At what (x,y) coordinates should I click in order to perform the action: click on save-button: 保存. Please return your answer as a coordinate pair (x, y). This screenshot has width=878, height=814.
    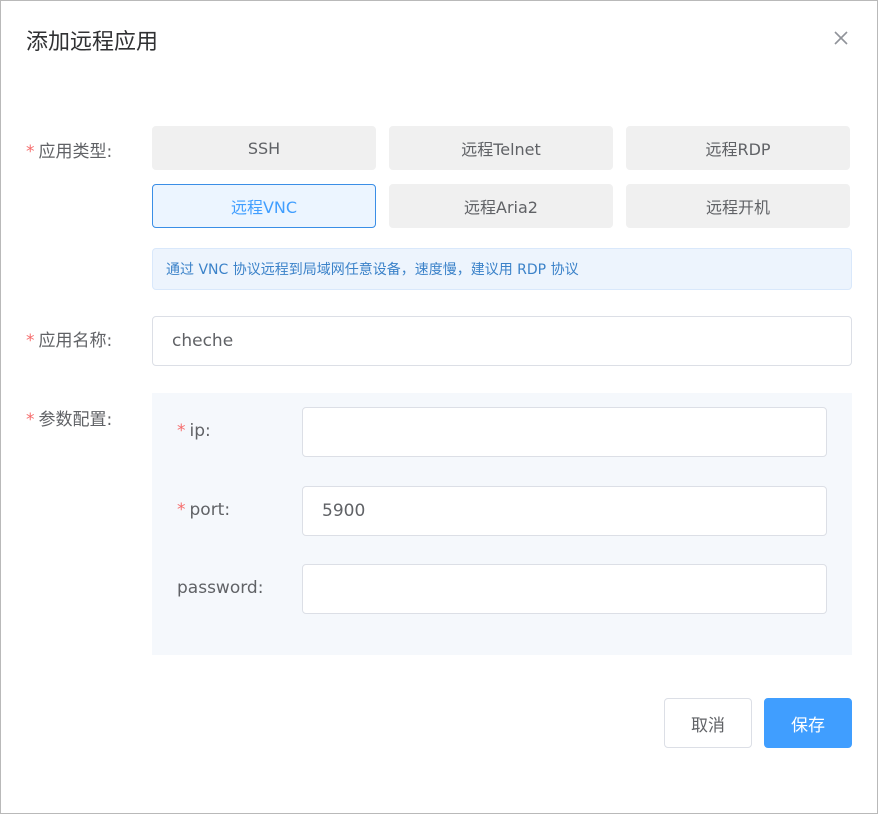
    Looking at the image, I should click on (808, 723).